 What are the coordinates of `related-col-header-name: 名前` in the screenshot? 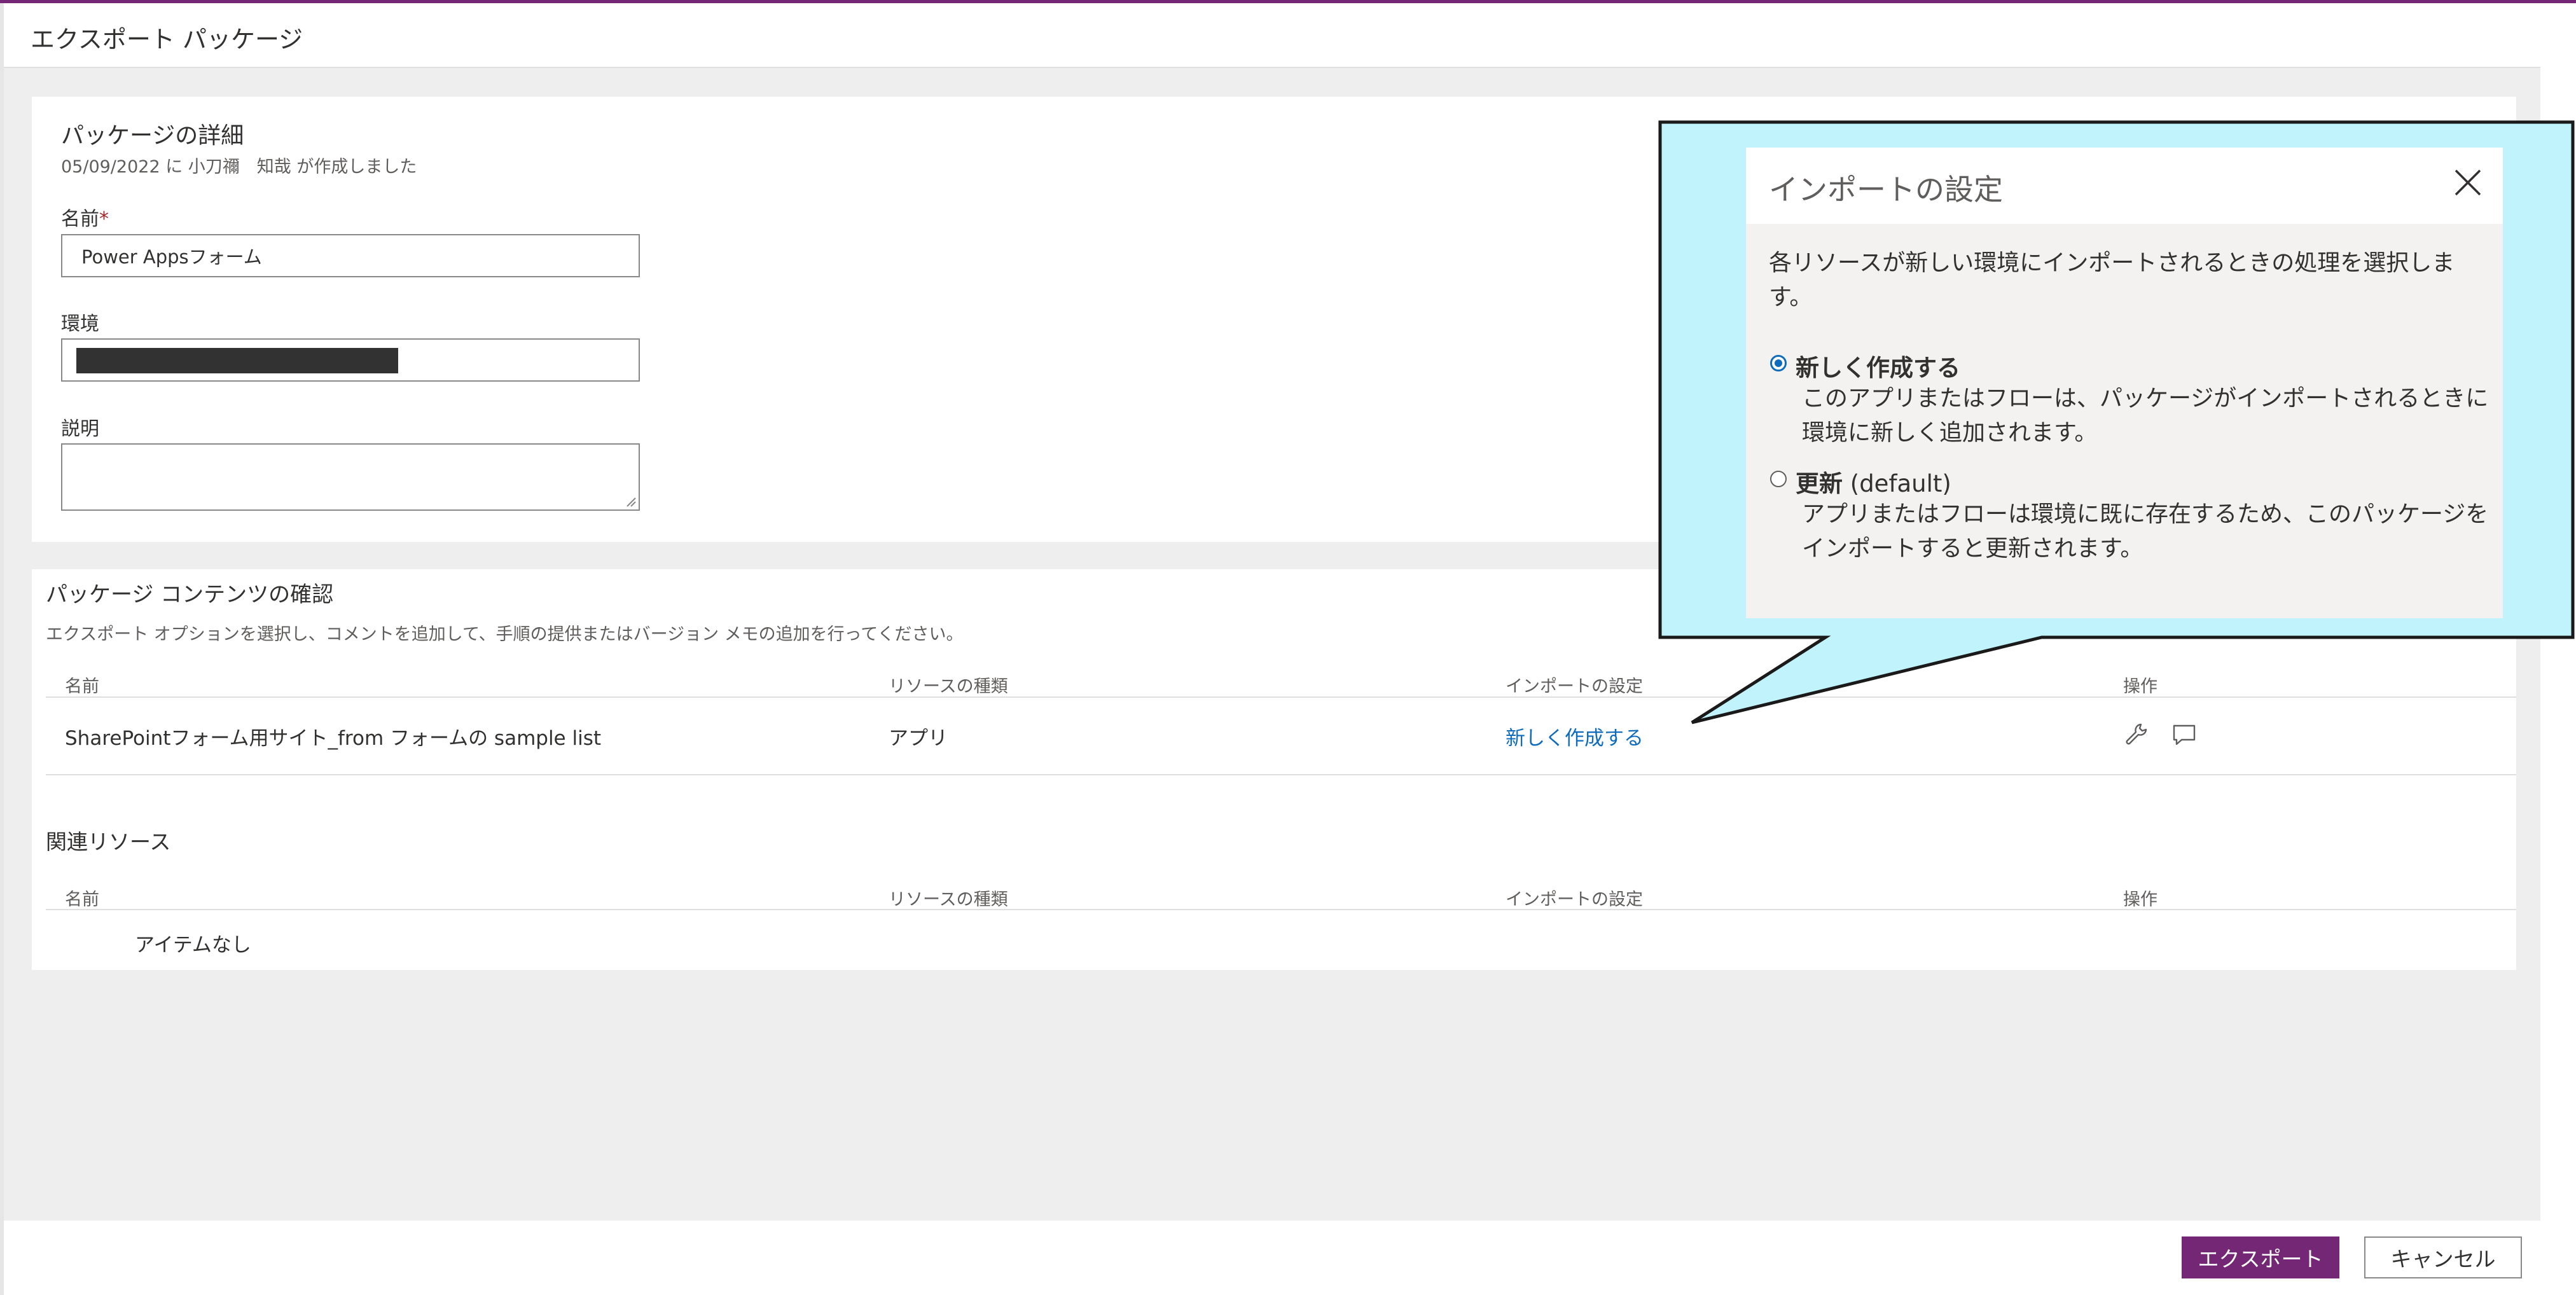 It's located at (82, 897).